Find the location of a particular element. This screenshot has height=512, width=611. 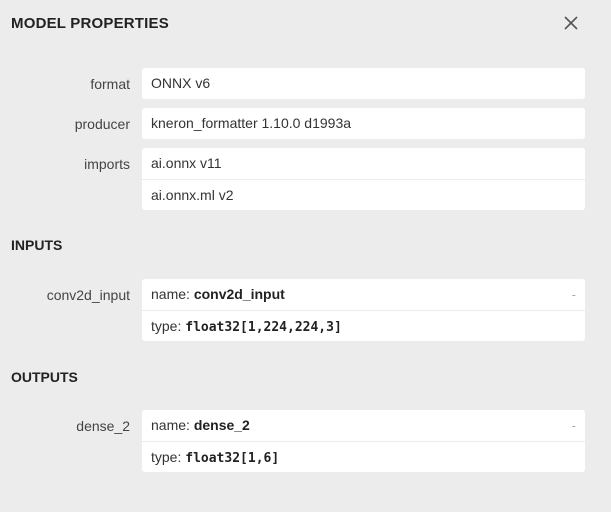

input-type: float32[1,224,224,3] is located at coordinates (263, 327).